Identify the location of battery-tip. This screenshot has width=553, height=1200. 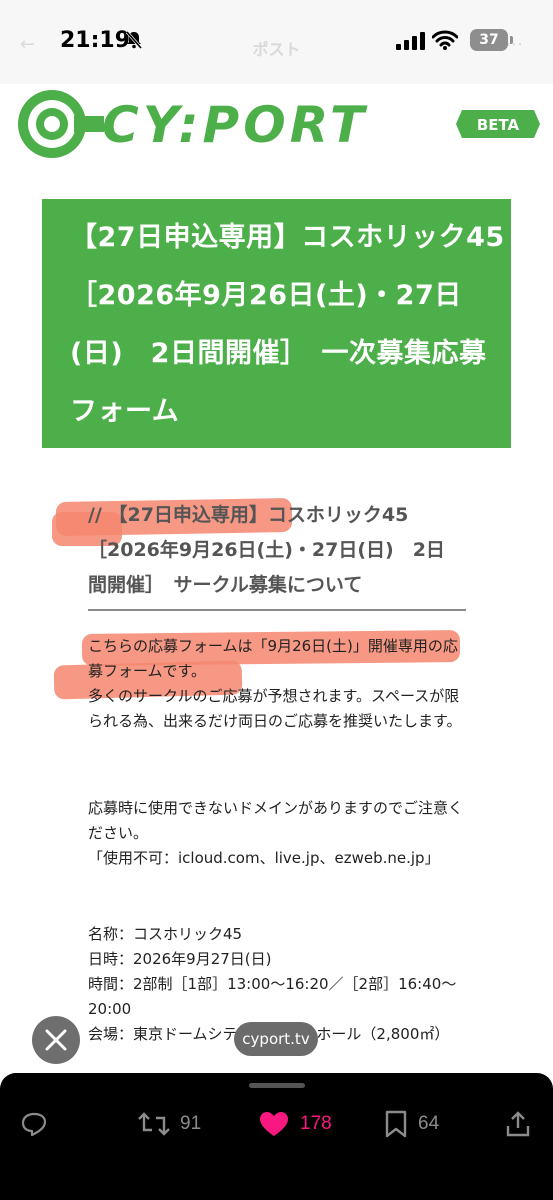
(511, 40).